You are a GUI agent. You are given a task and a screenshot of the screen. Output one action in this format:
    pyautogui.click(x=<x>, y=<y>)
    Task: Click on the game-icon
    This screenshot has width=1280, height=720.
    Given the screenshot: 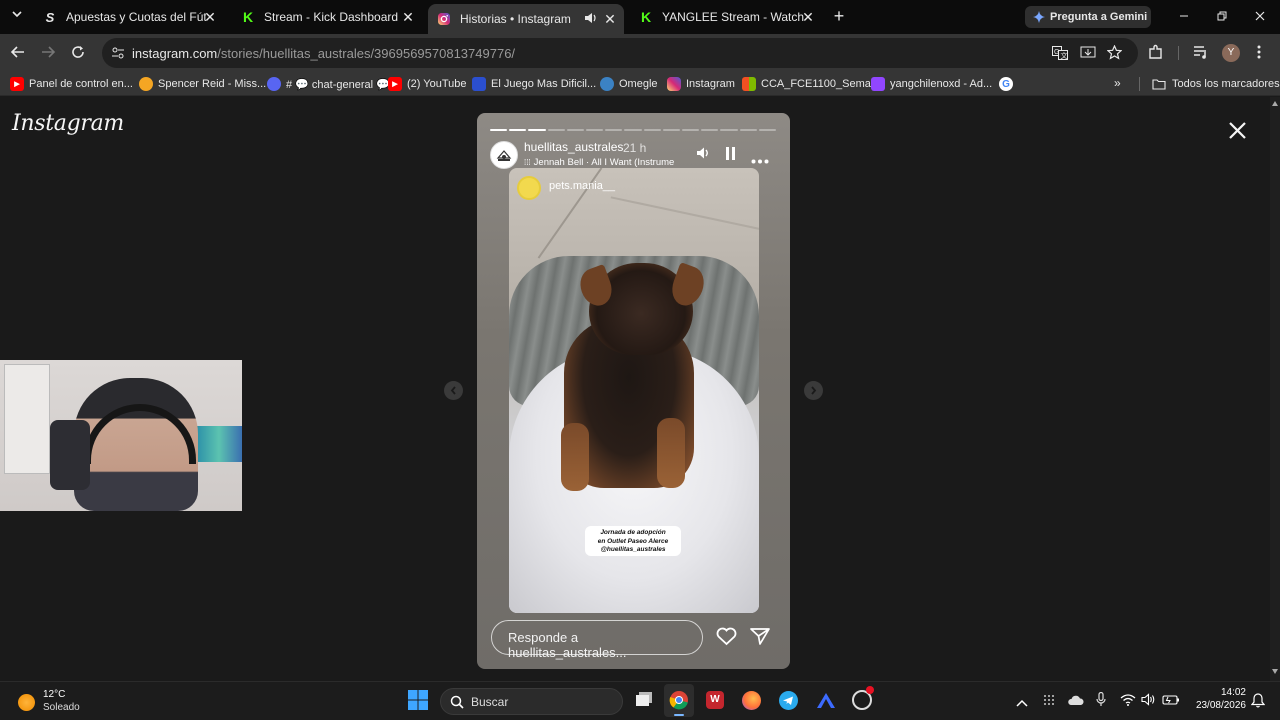 What is the action you would take?
    pyautogui.click(x=479, y=84)
    